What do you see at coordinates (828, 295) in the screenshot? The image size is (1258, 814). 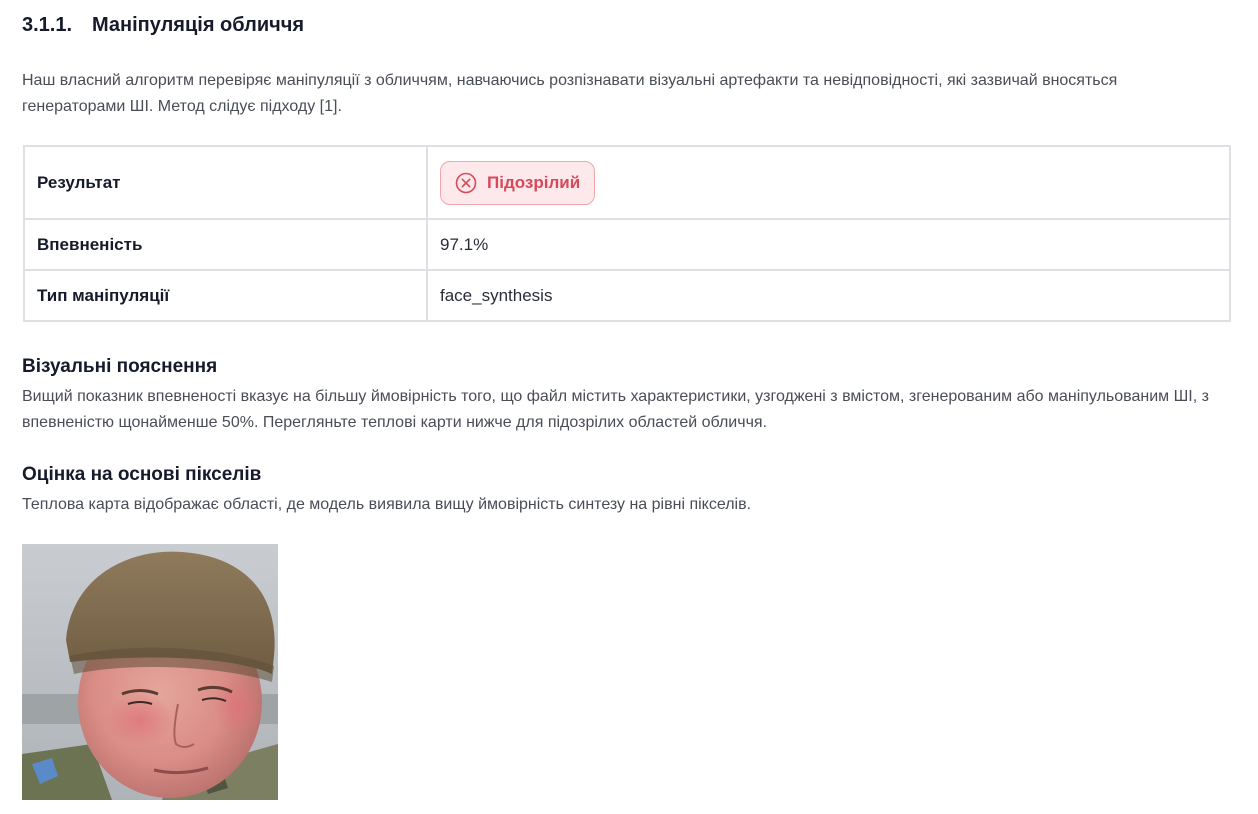 I see `manipulation-type-value: face_synthesis` at bounding box center [828, 295].